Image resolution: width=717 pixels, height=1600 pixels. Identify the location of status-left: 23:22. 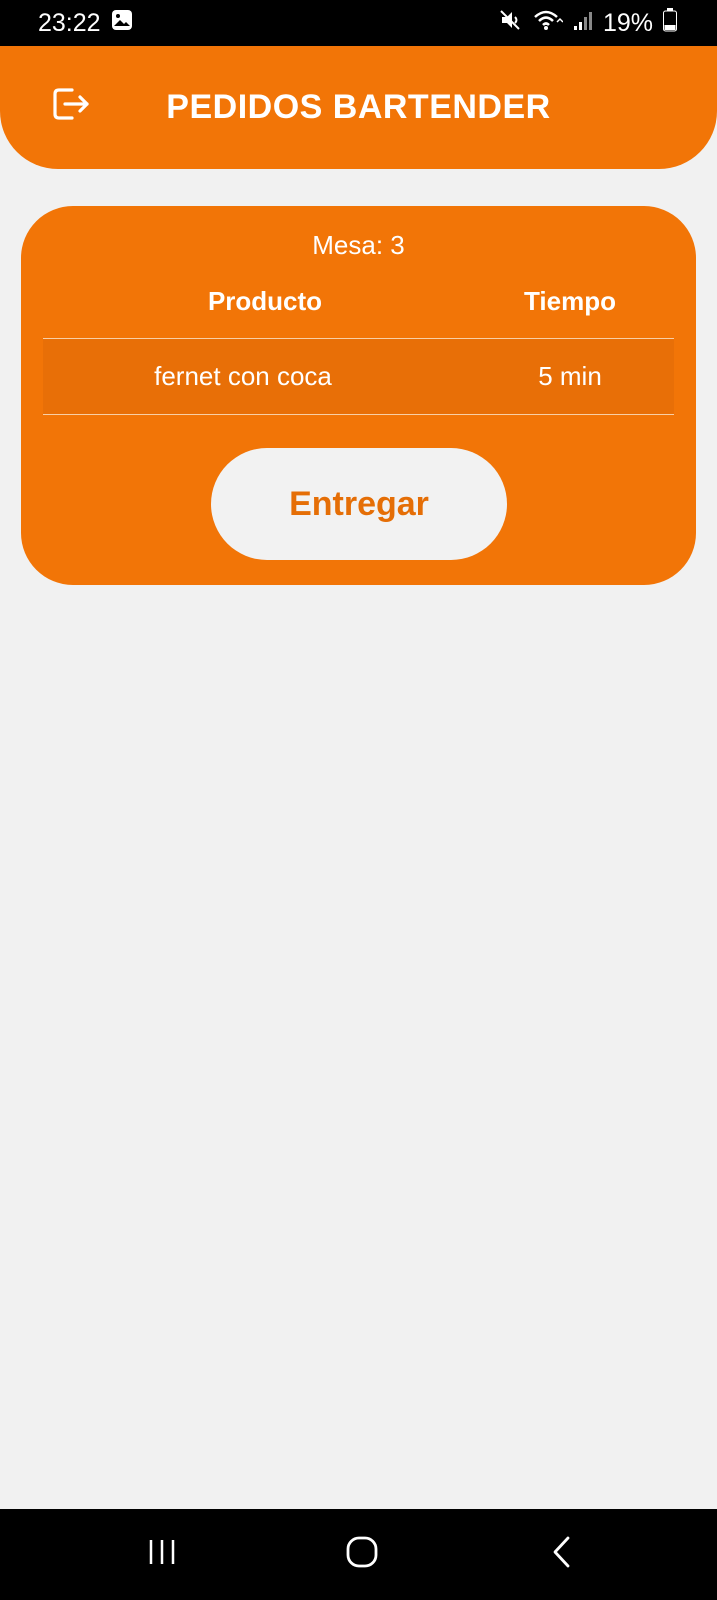
(85, 23).